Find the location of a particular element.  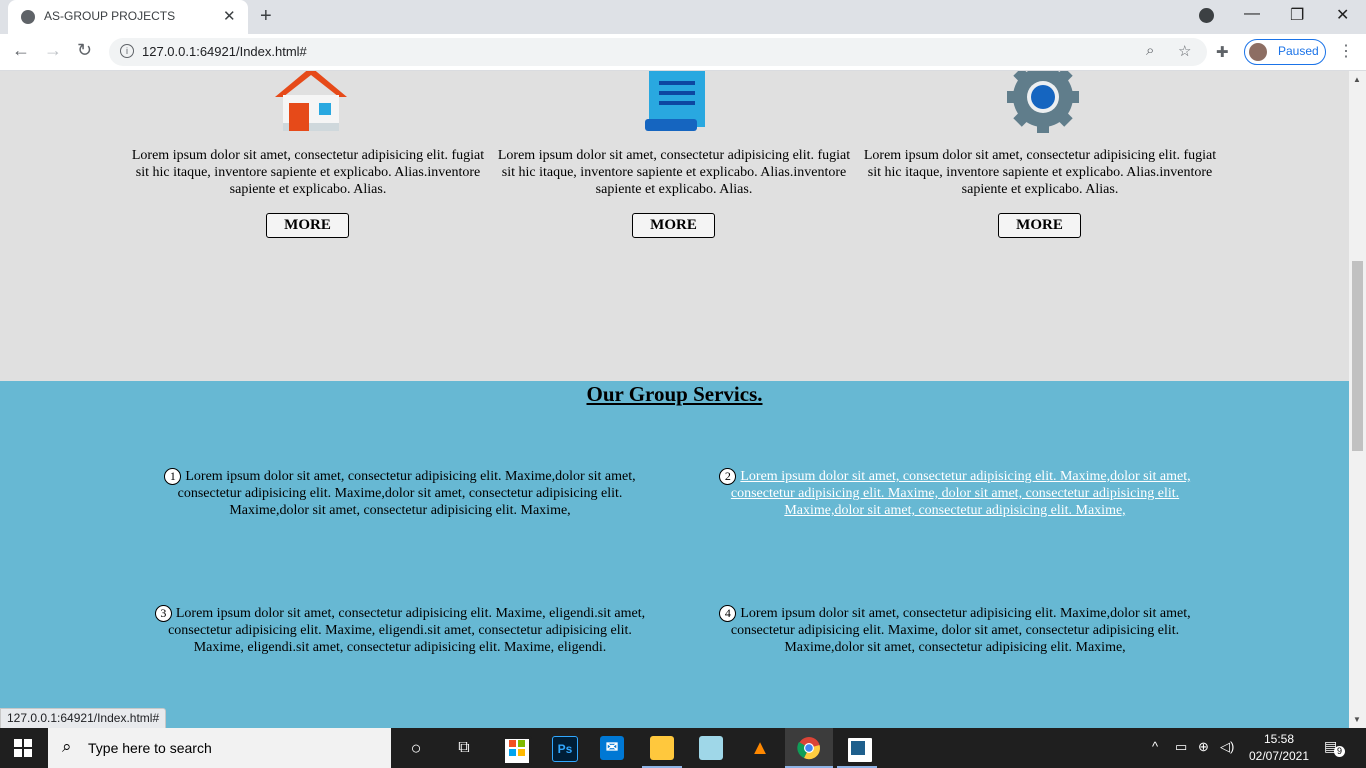

profile-button: Paused is located at coordinates (1285, 52).